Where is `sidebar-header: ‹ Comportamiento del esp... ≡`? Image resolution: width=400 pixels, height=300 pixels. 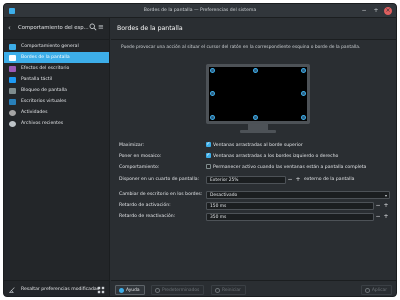
sidebar-header: ‹ Comportamiento del esp... ≡ is located at coordinates (56, 29).